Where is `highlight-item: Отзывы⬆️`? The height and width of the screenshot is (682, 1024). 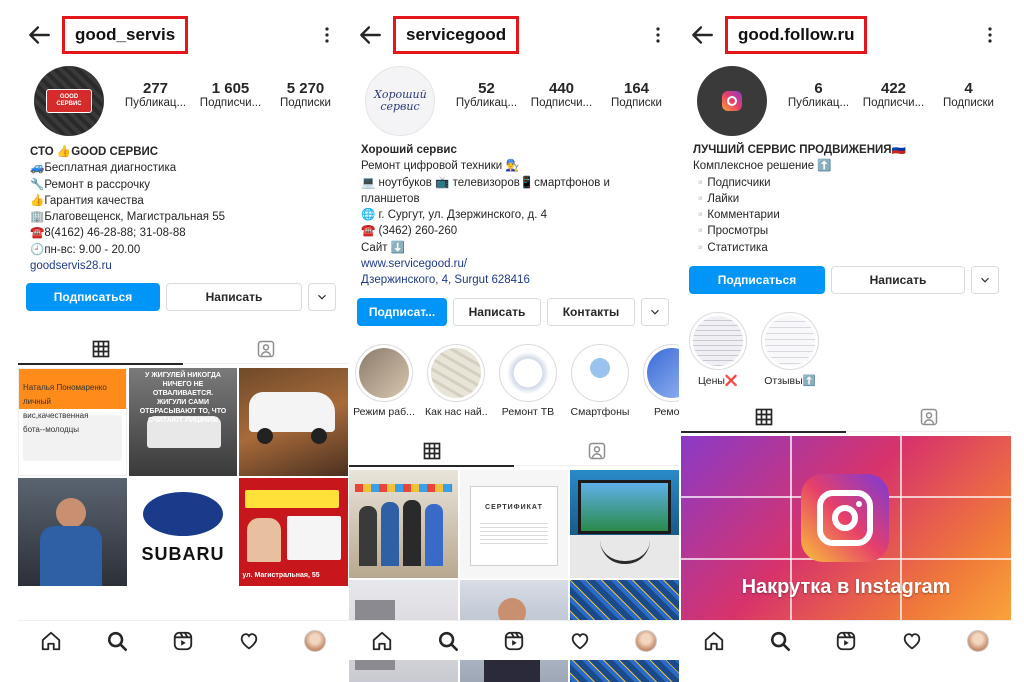 highlight-item: Отзывы⬆️ is located at coordinates (790, 349).